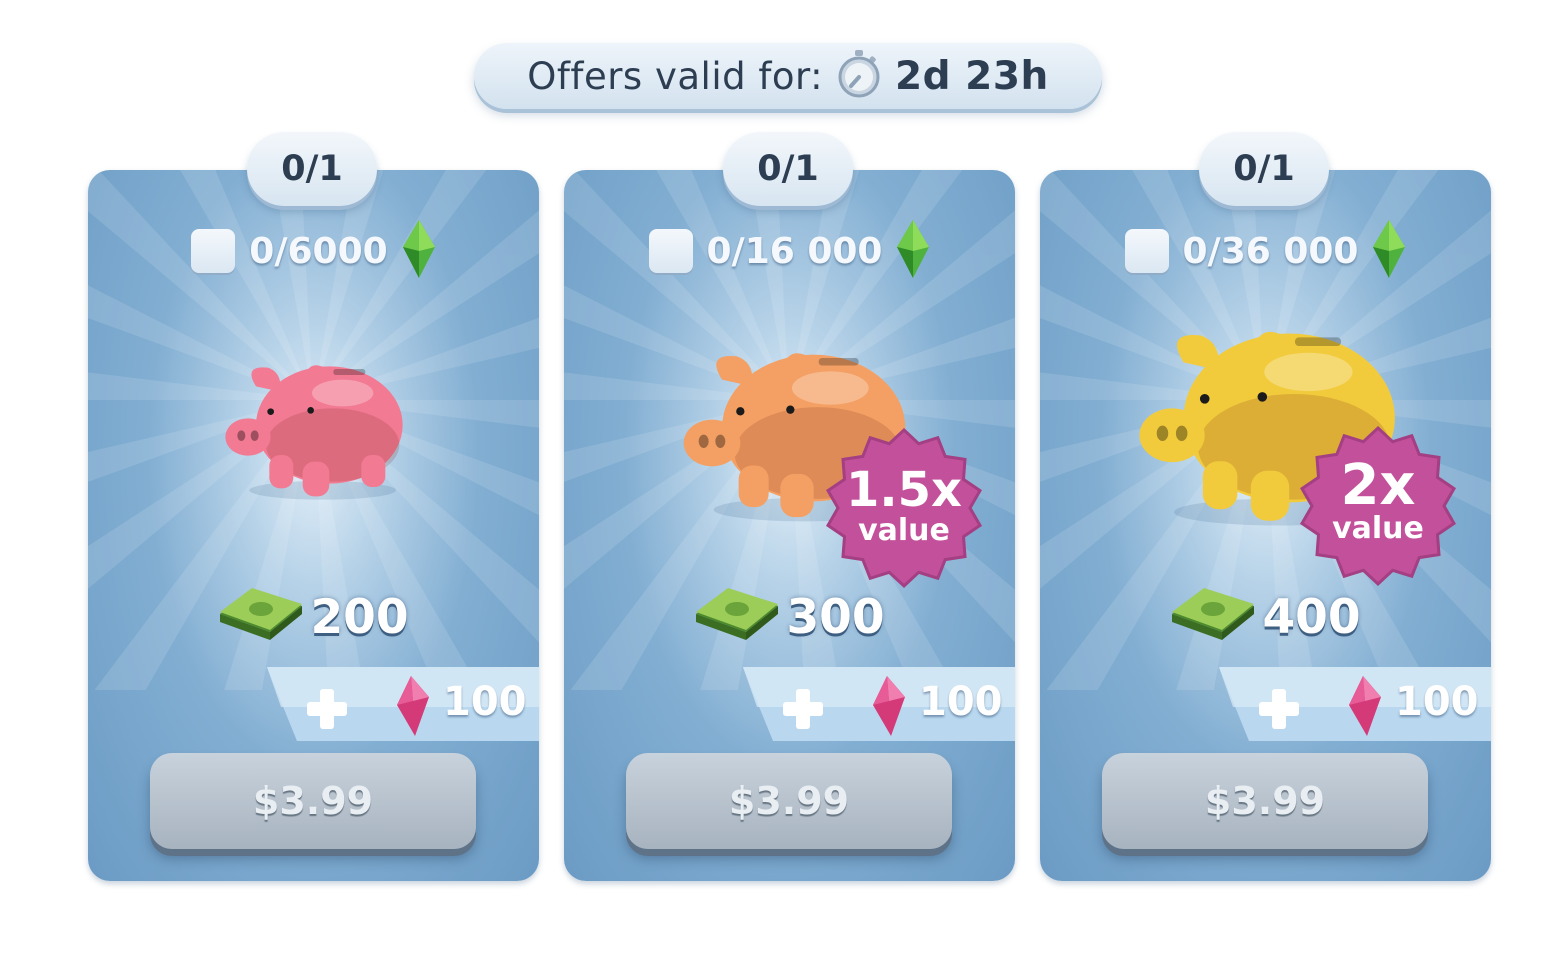 This screenshot has width=1566, height=958. Describe the element at coordinates (859, 76) in the screenshot. I see `stopwatch-icon` at that location.